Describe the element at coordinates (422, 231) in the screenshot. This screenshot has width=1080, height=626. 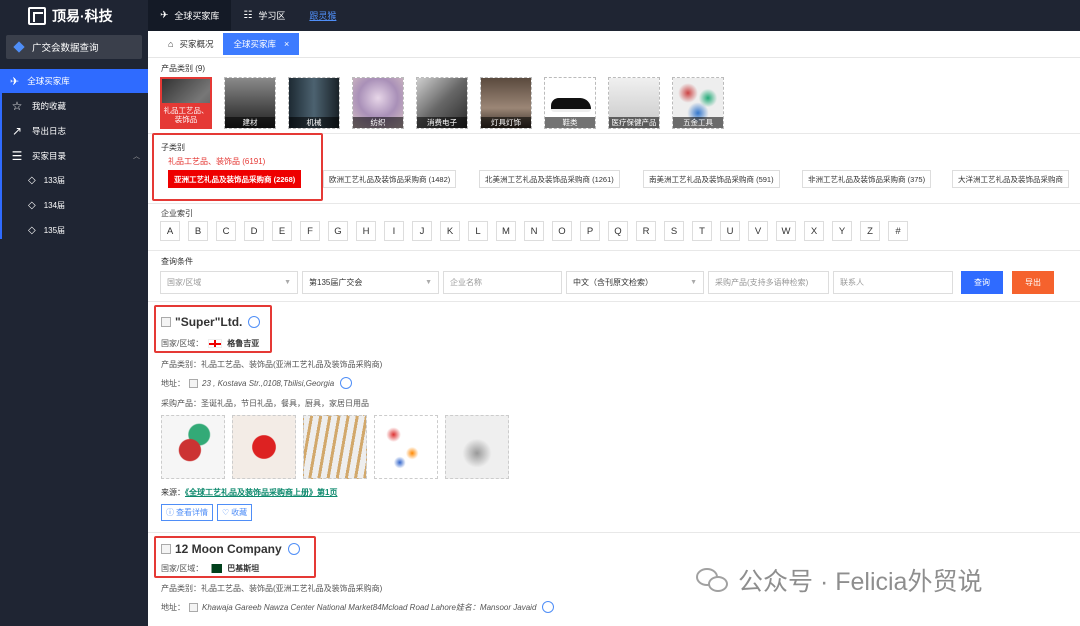
I see `letter-j: J` at that location.